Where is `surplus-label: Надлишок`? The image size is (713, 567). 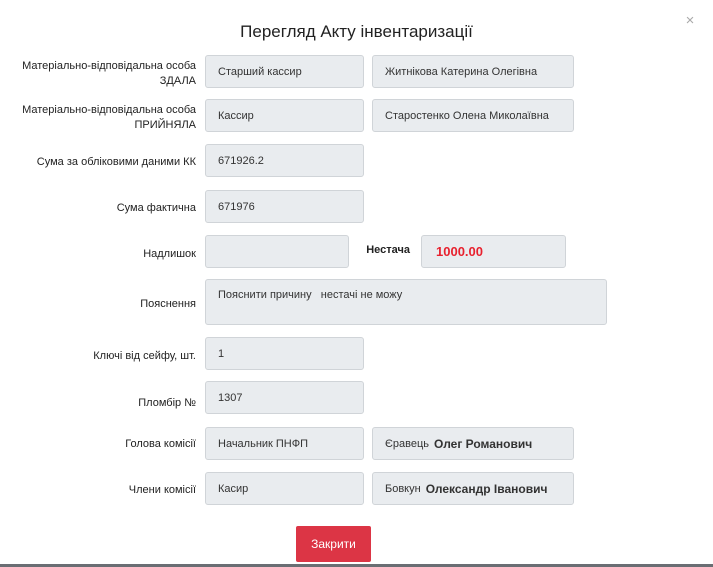
surplus-label: Надлишок is located at coordinates (169, 254).